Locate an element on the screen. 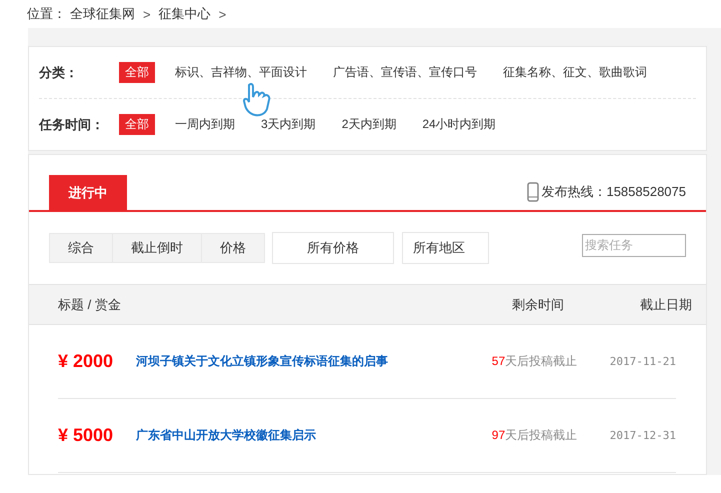 The height and width of the screenshot is (493, 721). filter-label: 任务时间： is located at coordinates (72, 125).